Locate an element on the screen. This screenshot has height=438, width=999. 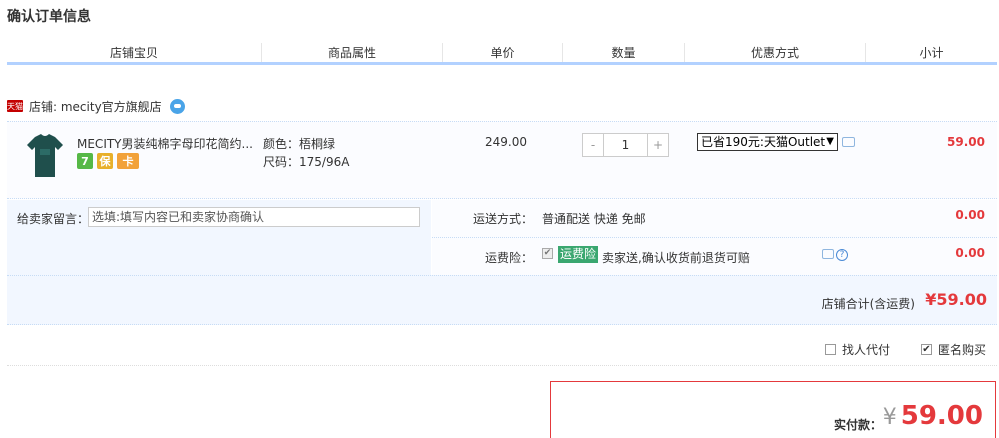
memo-input: 选填:填写内容已和卖家协商确认 is located at coordinates (254, 217).